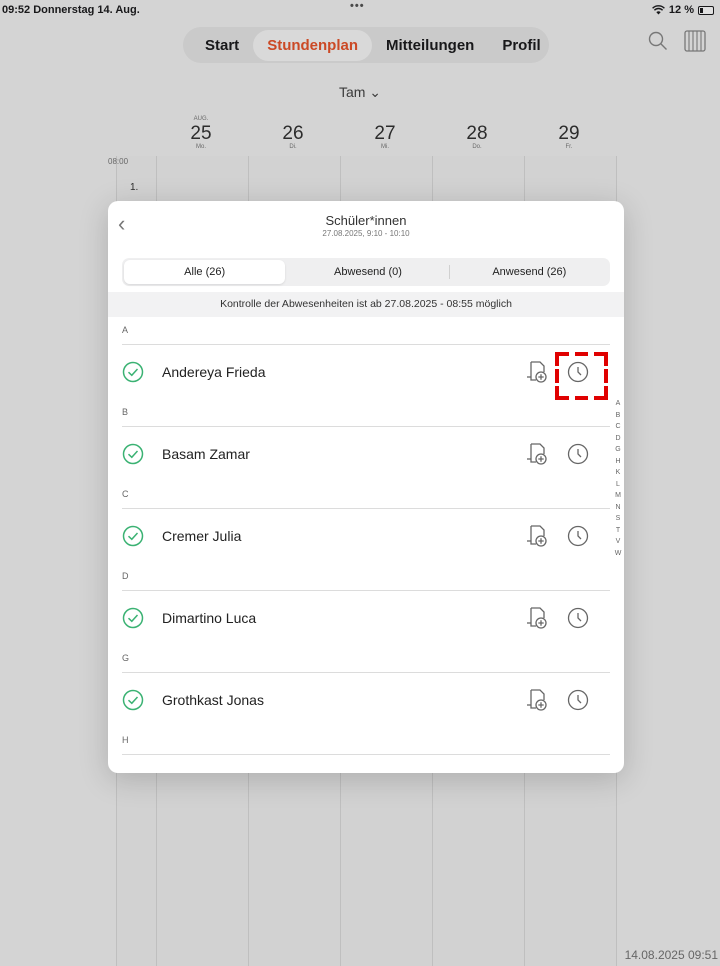  What do you see at coordinates (366, 495) in the screenshot?
I see `section-header: C` at bounding box center [366, 495].